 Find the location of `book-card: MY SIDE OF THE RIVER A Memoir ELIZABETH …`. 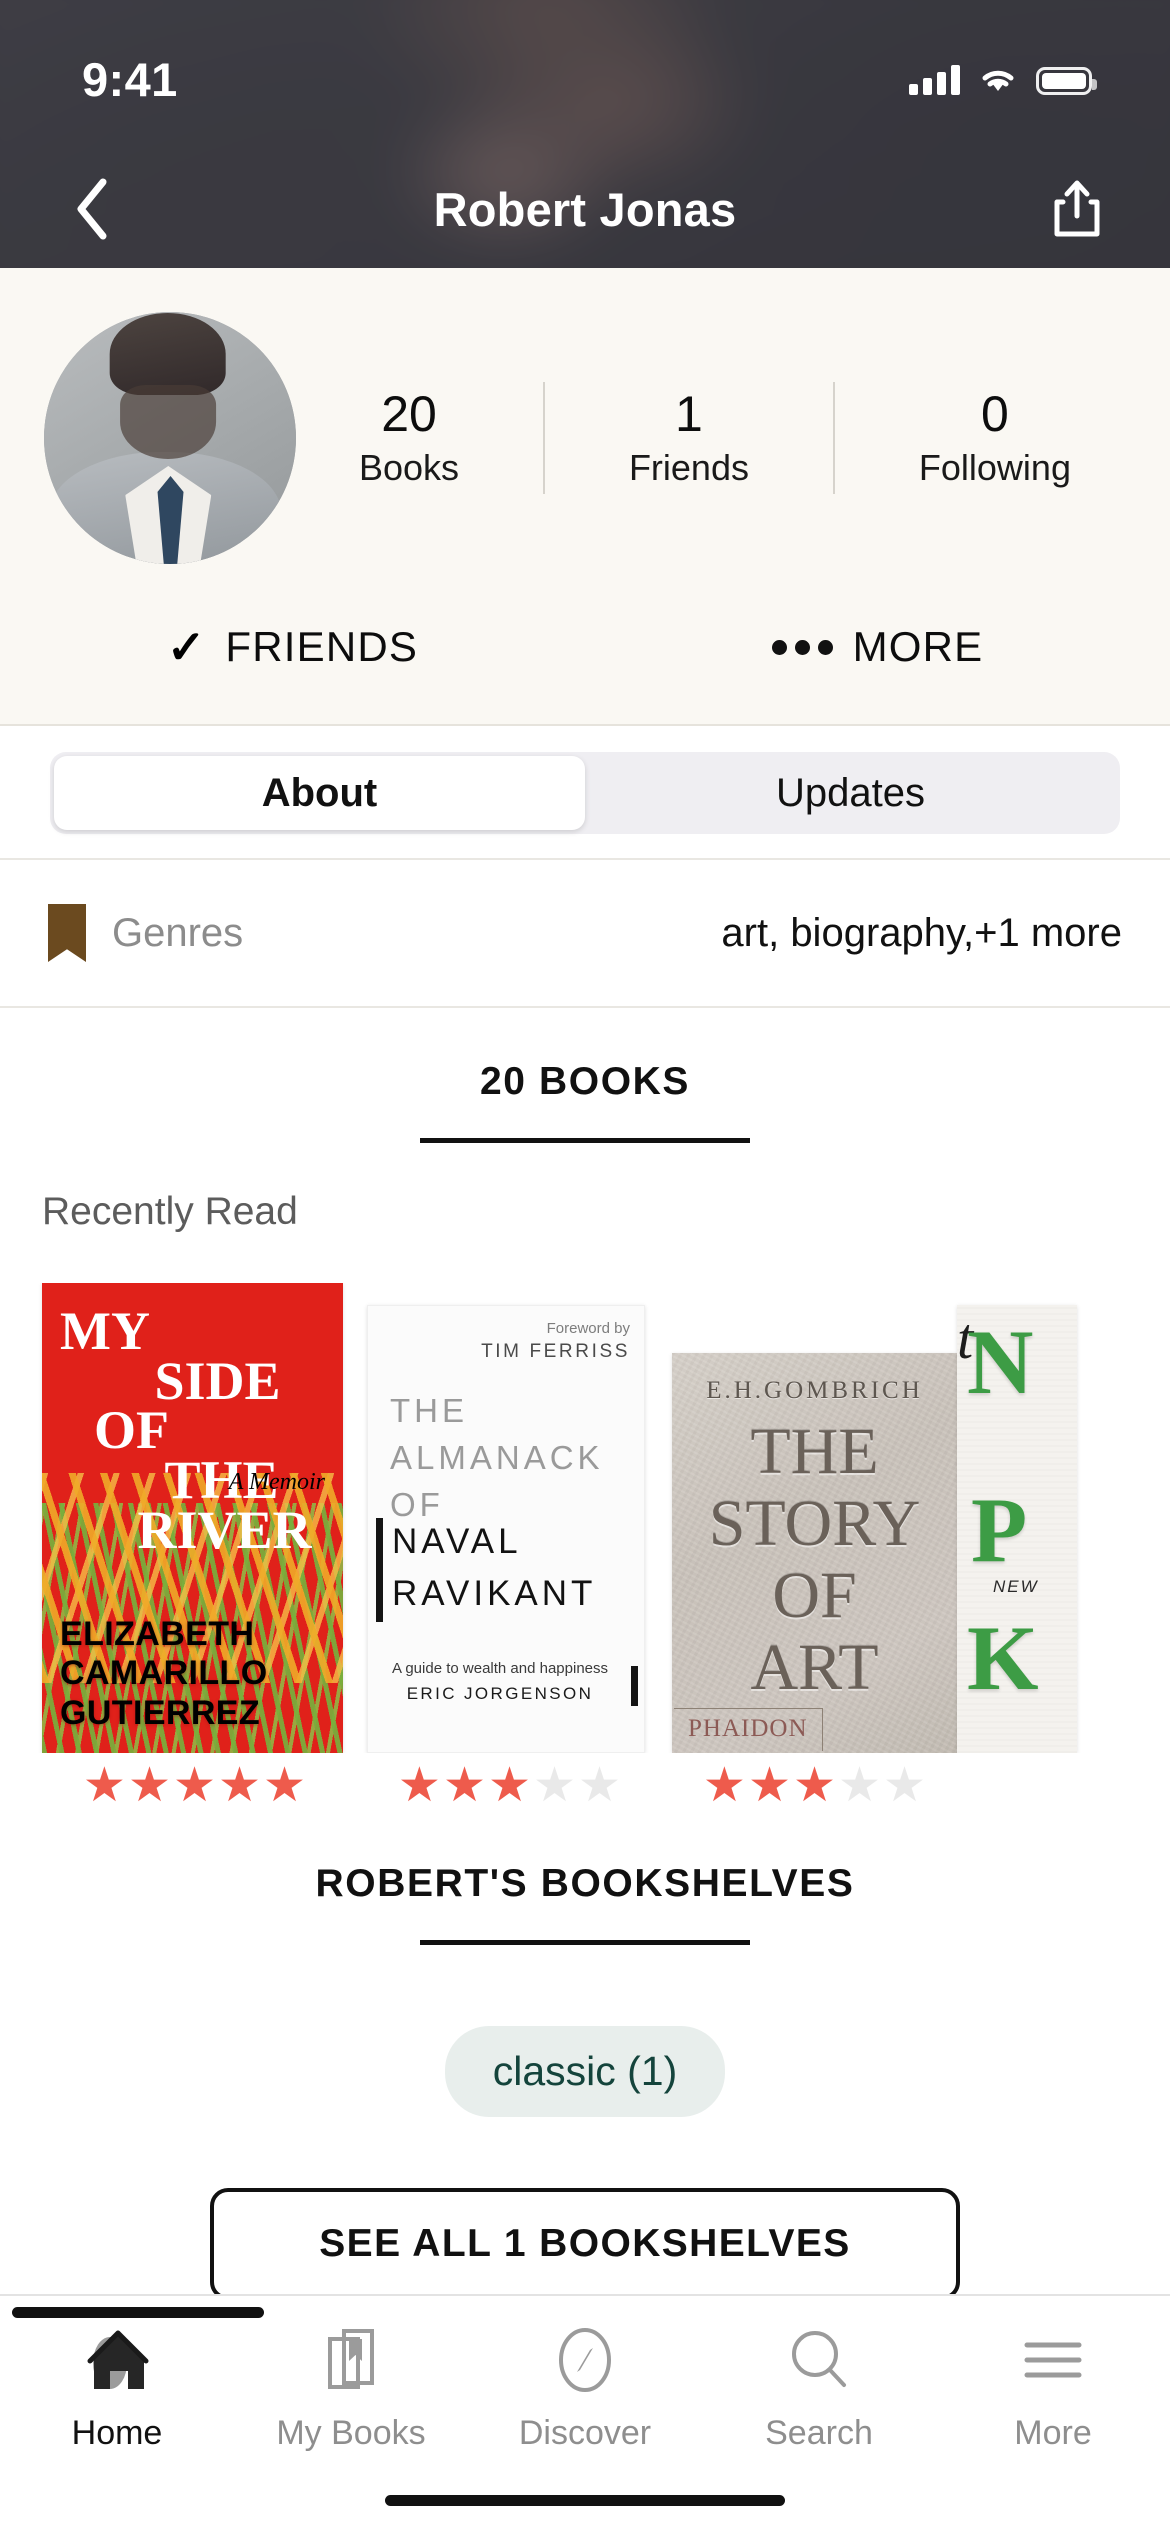

book-card: MY SIDE OF THE RIVER A Memoir ELIZABETH … is located at coordinates (194, 1518).